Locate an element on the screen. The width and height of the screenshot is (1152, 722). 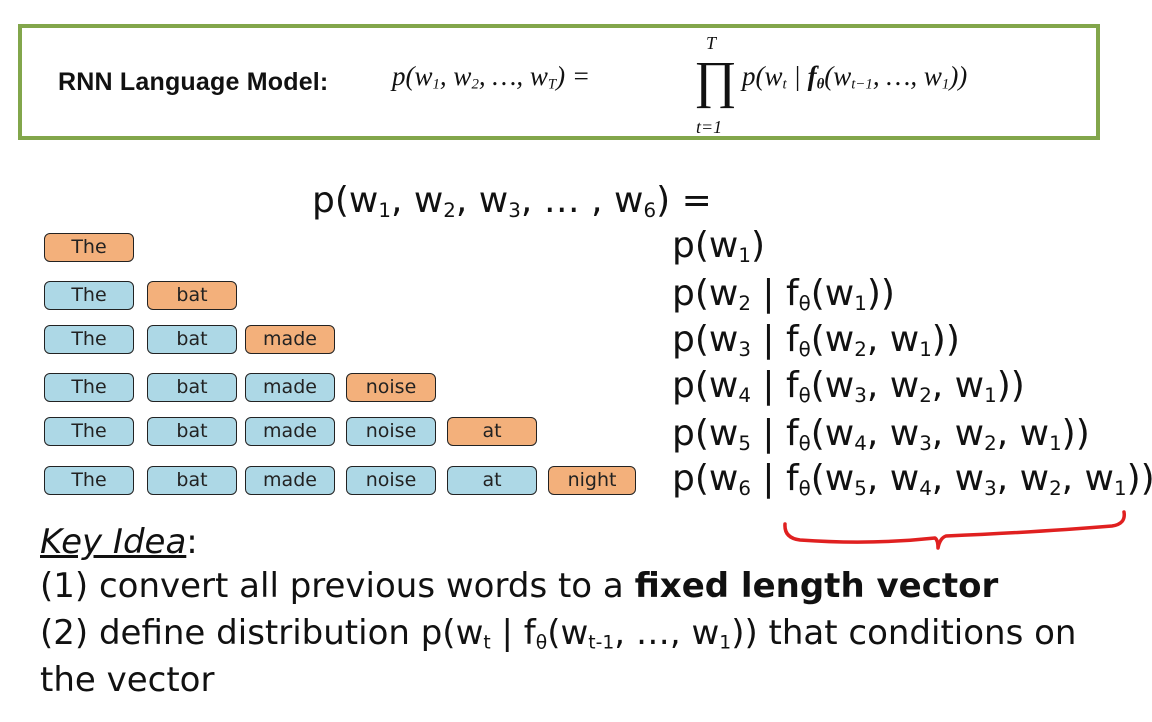
word-box-row6-bat: bat is located at coordinates (192, 480).